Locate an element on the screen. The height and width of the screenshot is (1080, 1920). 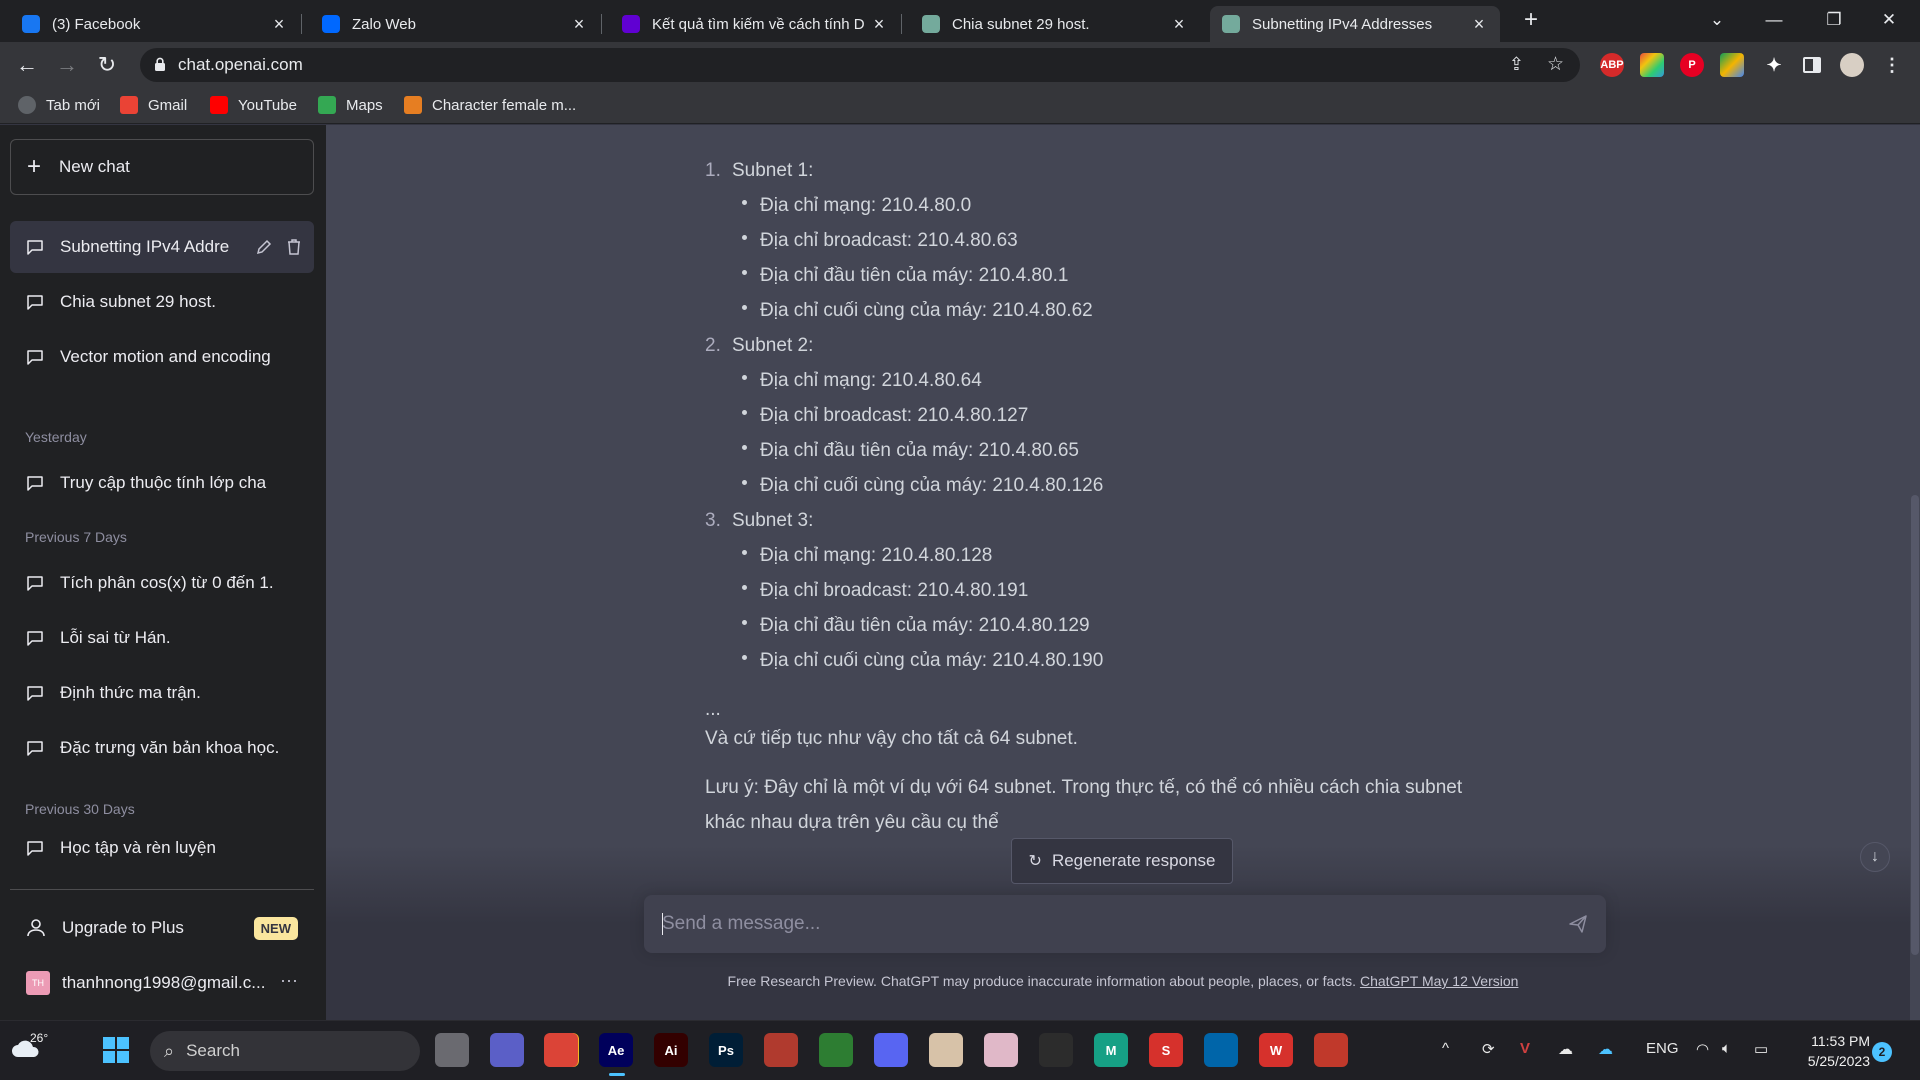
minimize-icon: — is located at coordinates (1774, 20).